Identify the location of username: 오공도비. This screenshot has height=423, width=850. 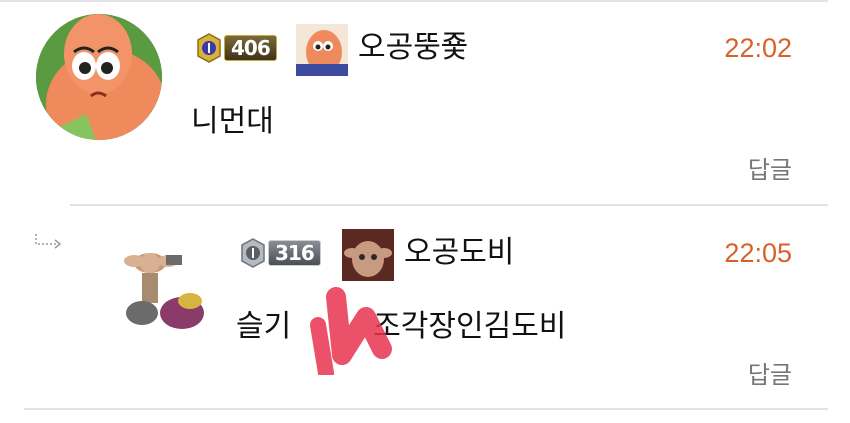
(459, 253).